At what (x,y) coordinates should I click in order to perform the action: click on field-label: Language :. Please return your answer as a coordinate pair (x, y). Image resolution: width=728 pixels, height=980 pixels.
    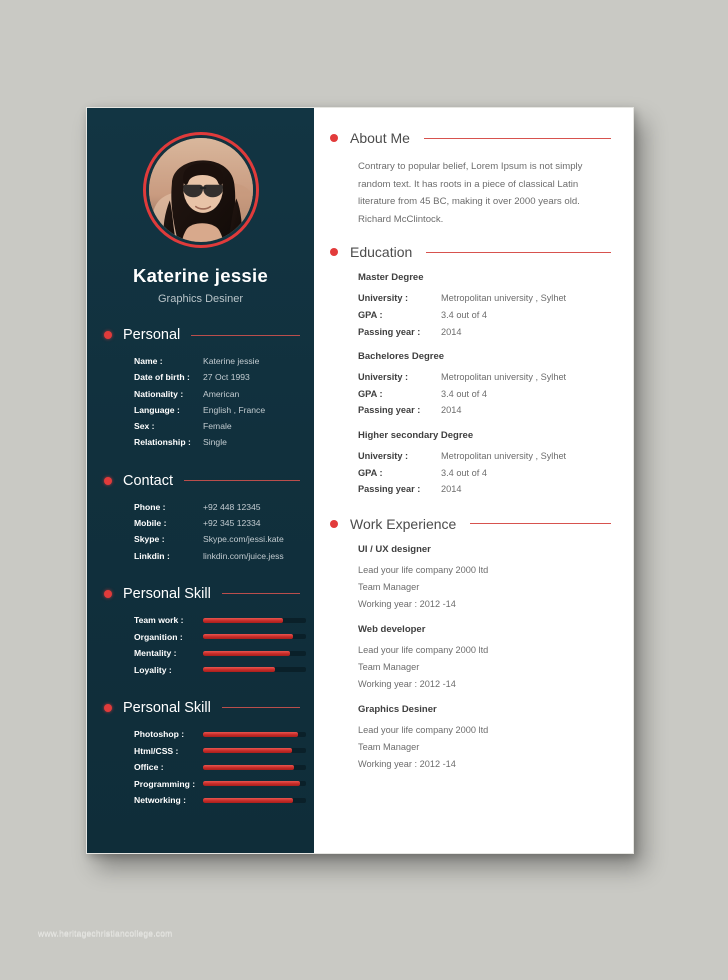
    Looking at the image, I should click on (157, 409).